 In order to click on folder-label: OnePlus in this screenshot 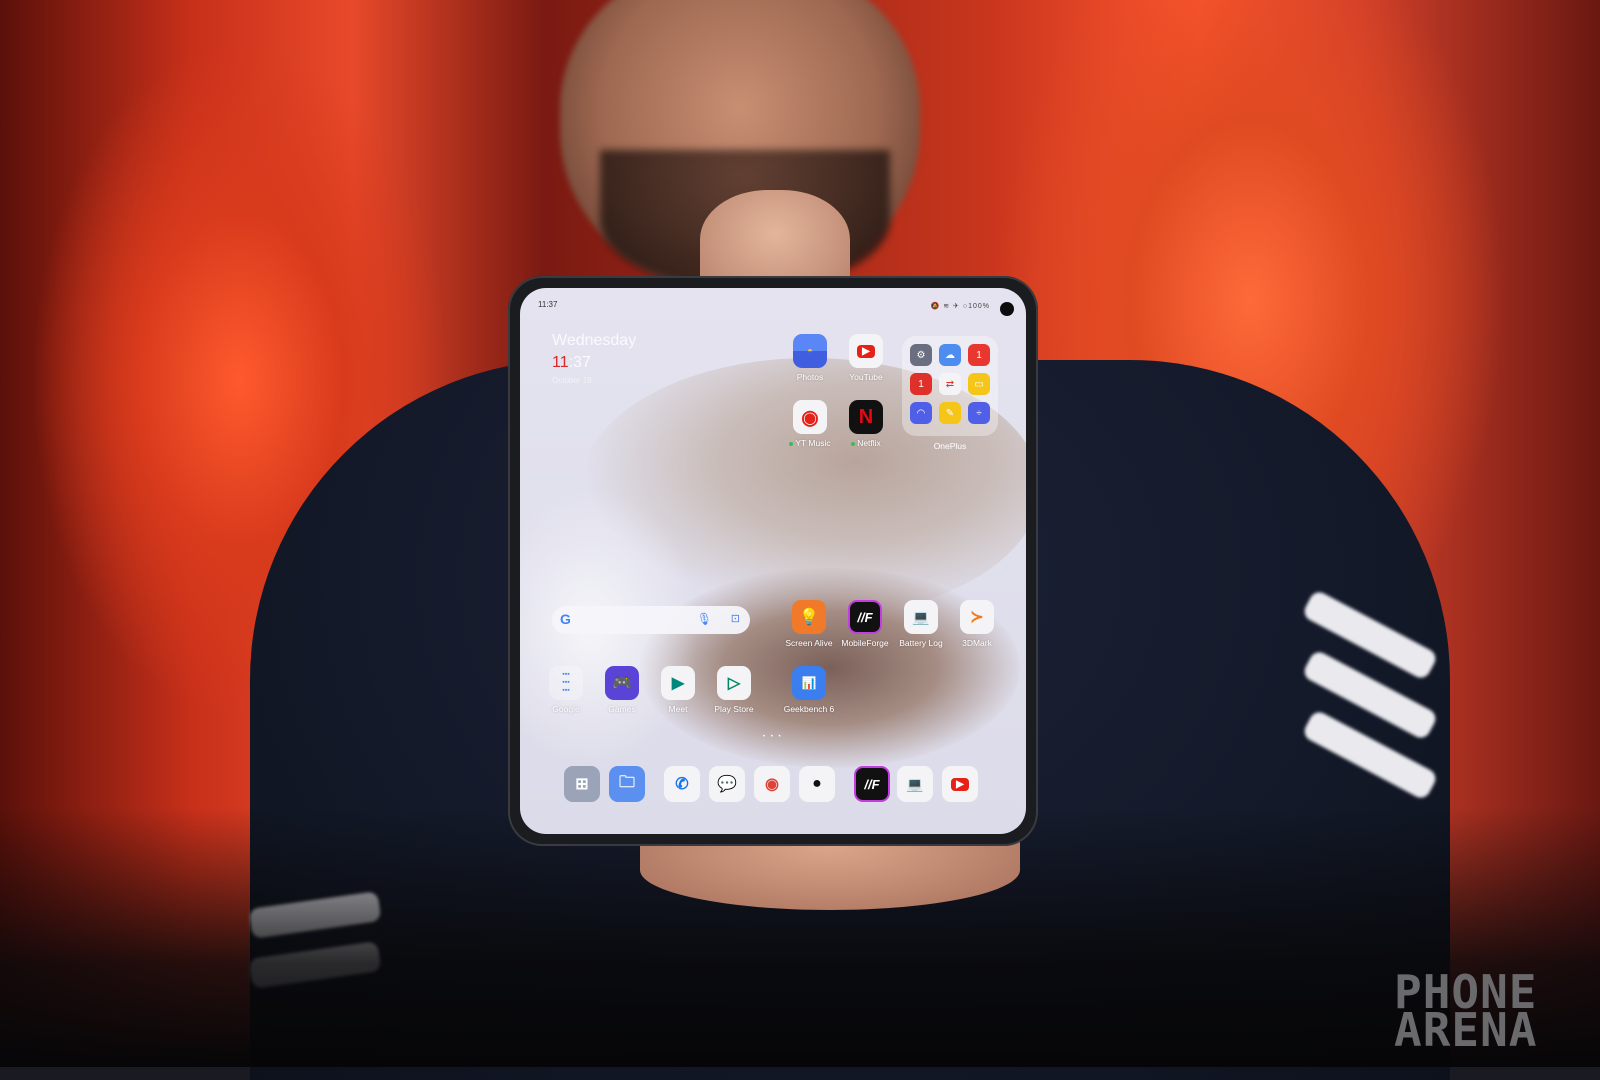, I will do `click(950, 446)`.